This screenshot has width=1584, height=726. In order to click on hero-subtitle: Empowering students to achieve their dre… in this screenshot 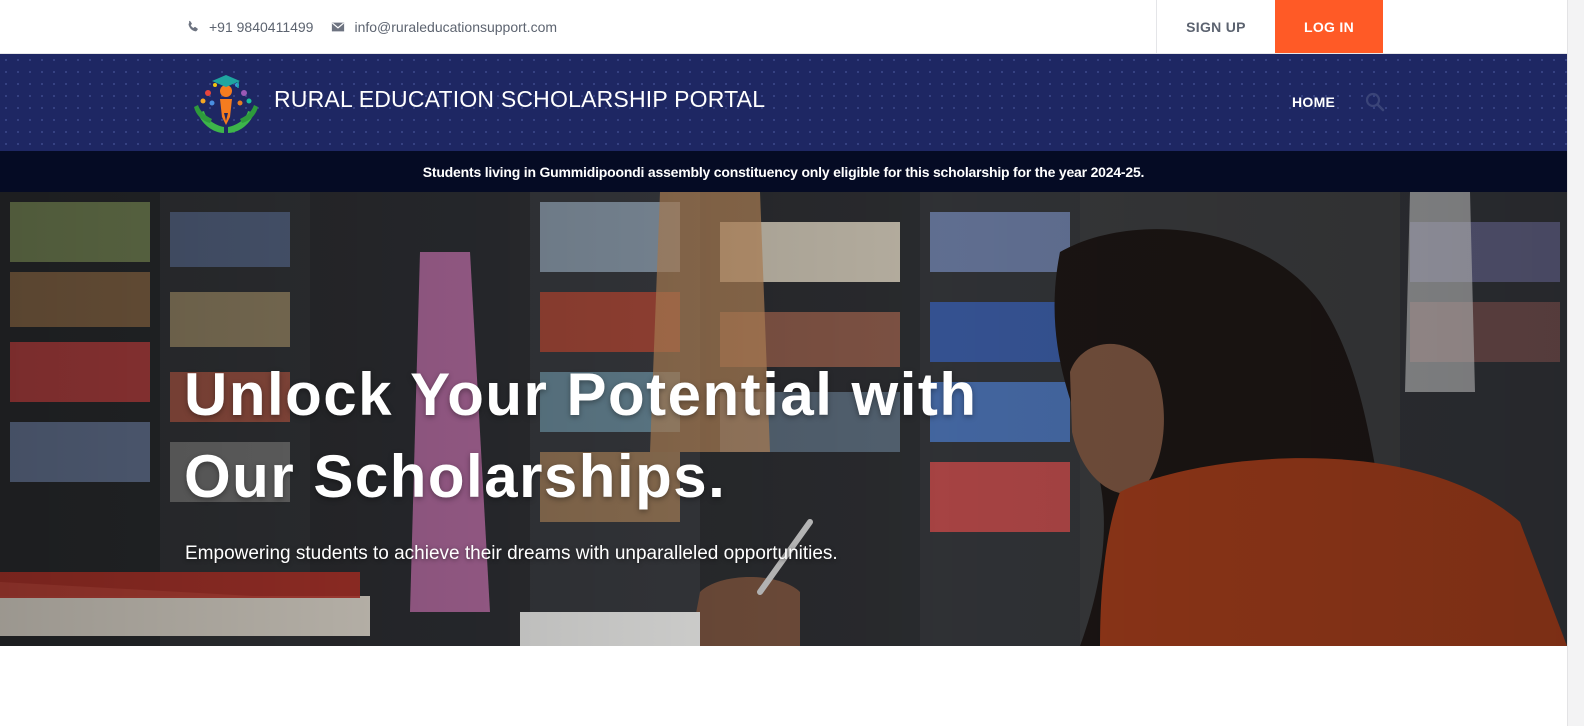, I will do `click(511, 553)`.